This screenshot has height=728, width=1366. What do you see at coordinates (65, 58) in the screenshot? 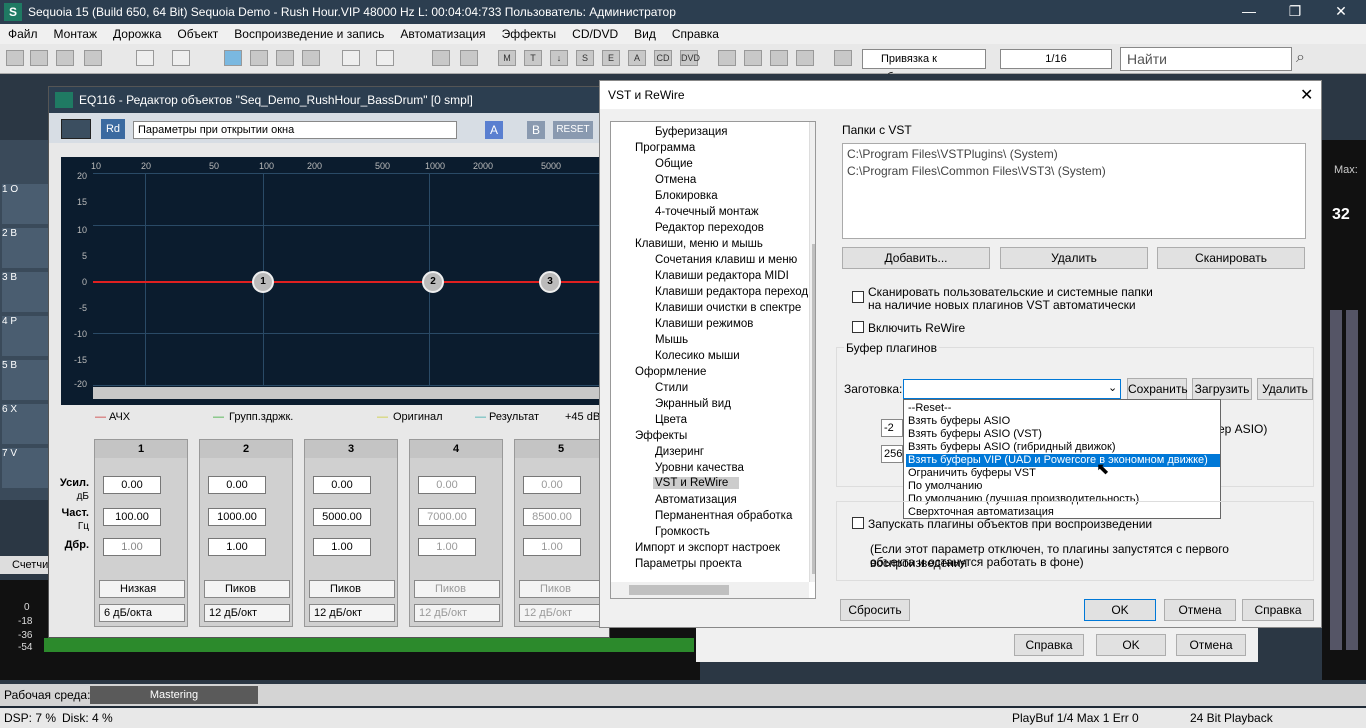
I see `save-icon` at bounding box center [65, 58].